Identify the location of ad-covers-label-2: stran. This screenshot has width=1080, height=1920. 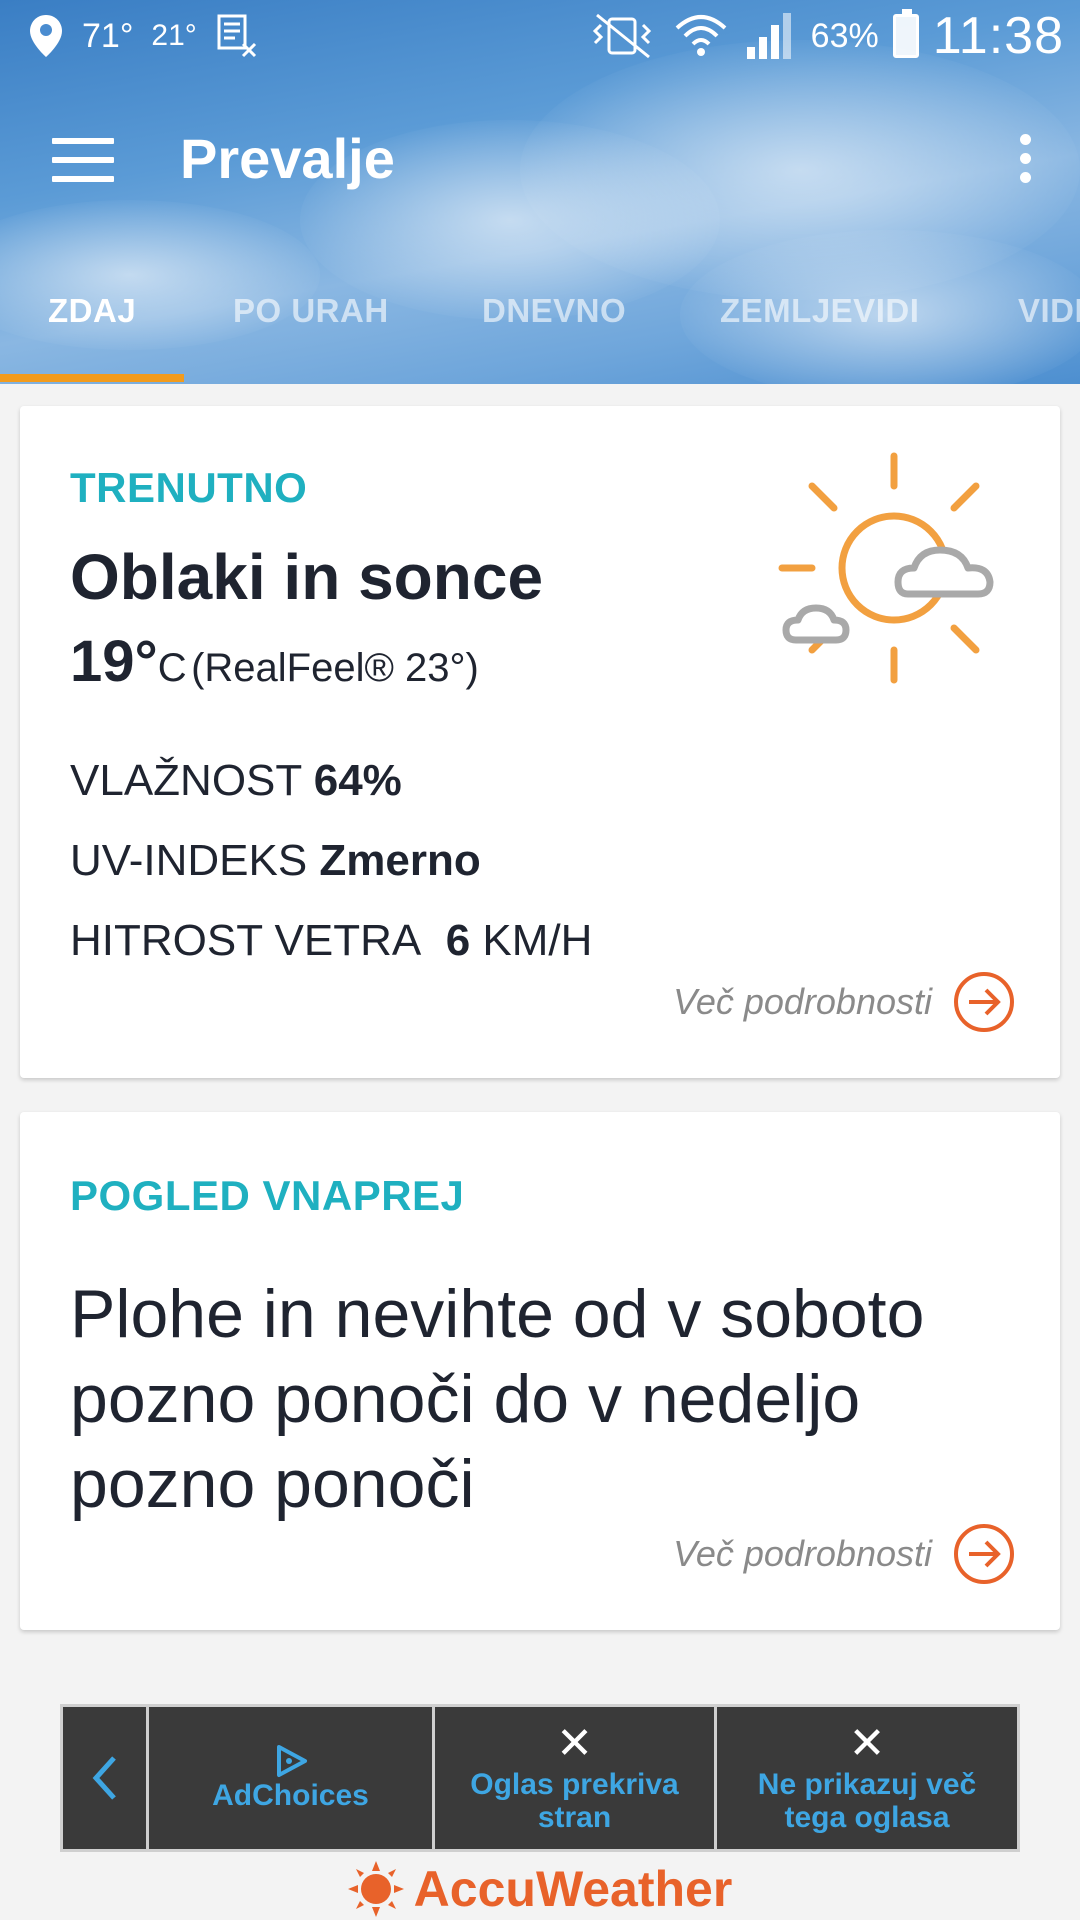
(574, 1817).